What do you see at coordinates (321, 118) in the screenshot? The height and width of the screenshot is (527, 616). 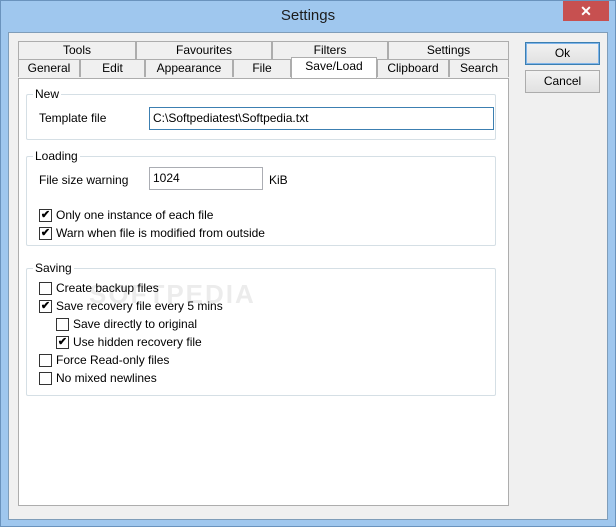 I see `template-file-input: C:\Softpediatest\Softpedia.txt` at bounding box center [321, 118].